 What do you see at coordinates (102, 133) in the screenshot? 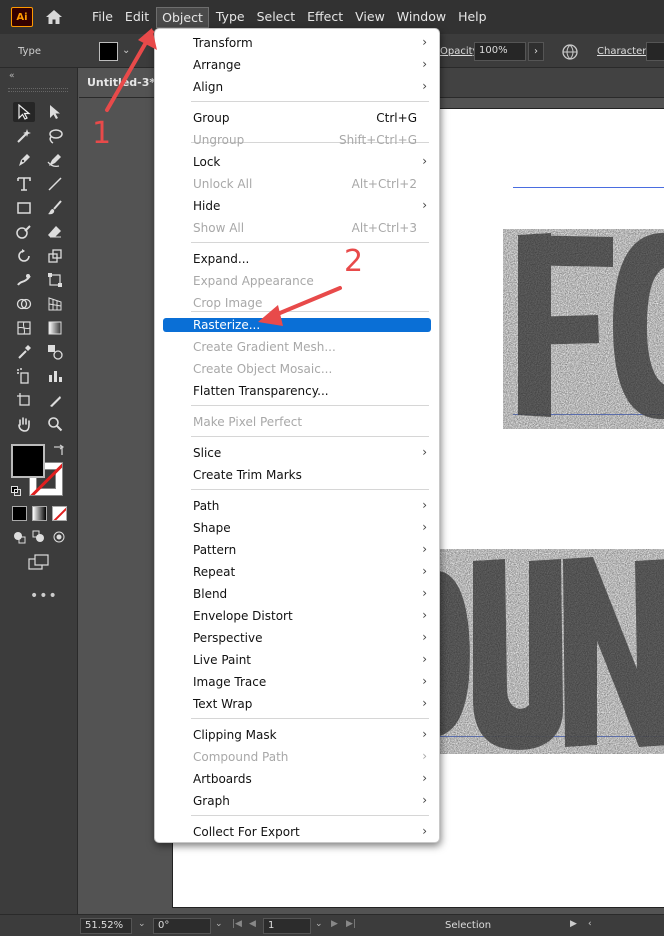
I see `annotation-step-1: 1` at bounding box center [102, 133].